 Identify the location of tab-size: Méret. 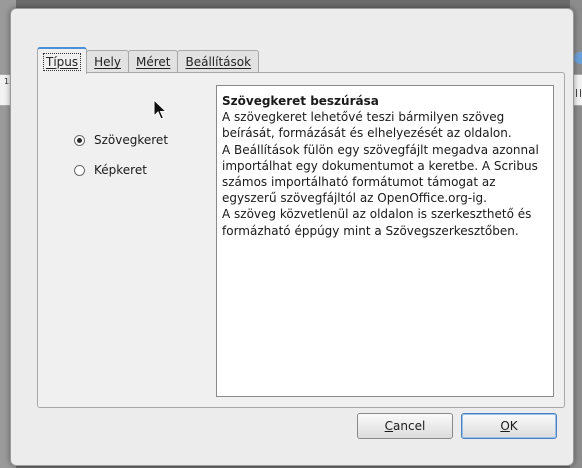
(153, 61).